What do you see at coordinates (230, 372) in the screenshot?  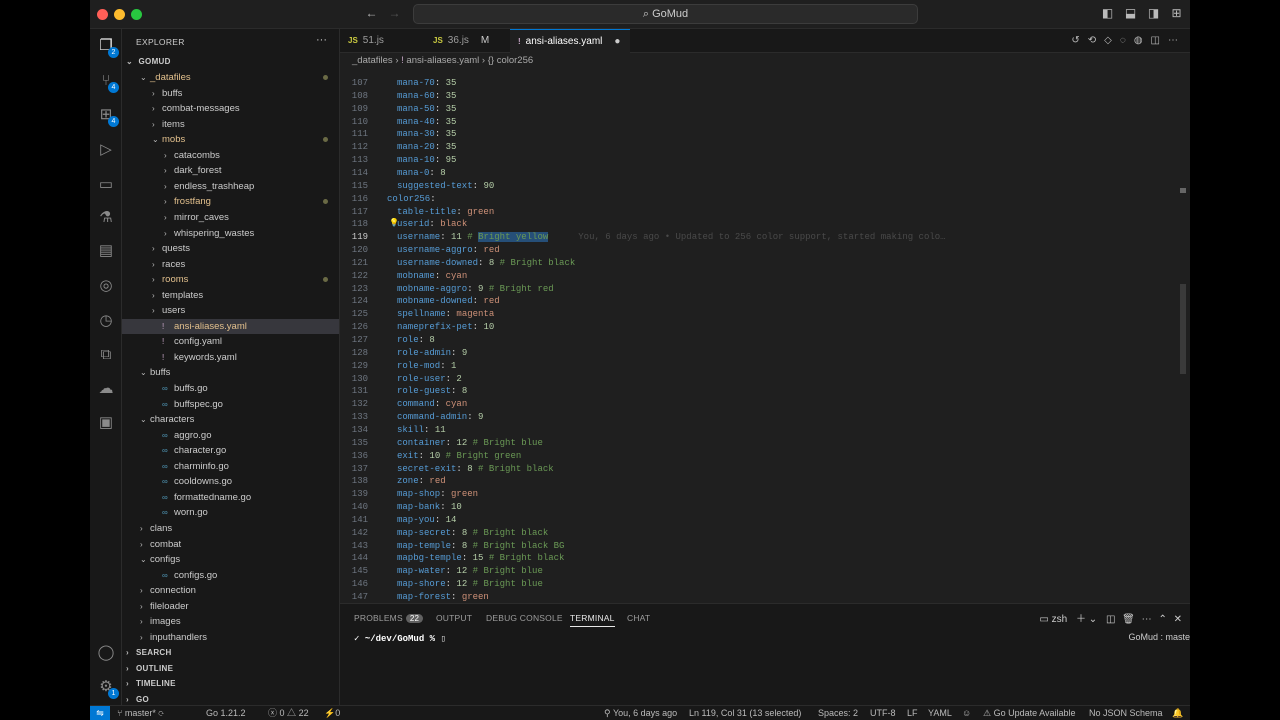 I see `tree-item: ⌄ buffs` at bounding box center [230, 372].